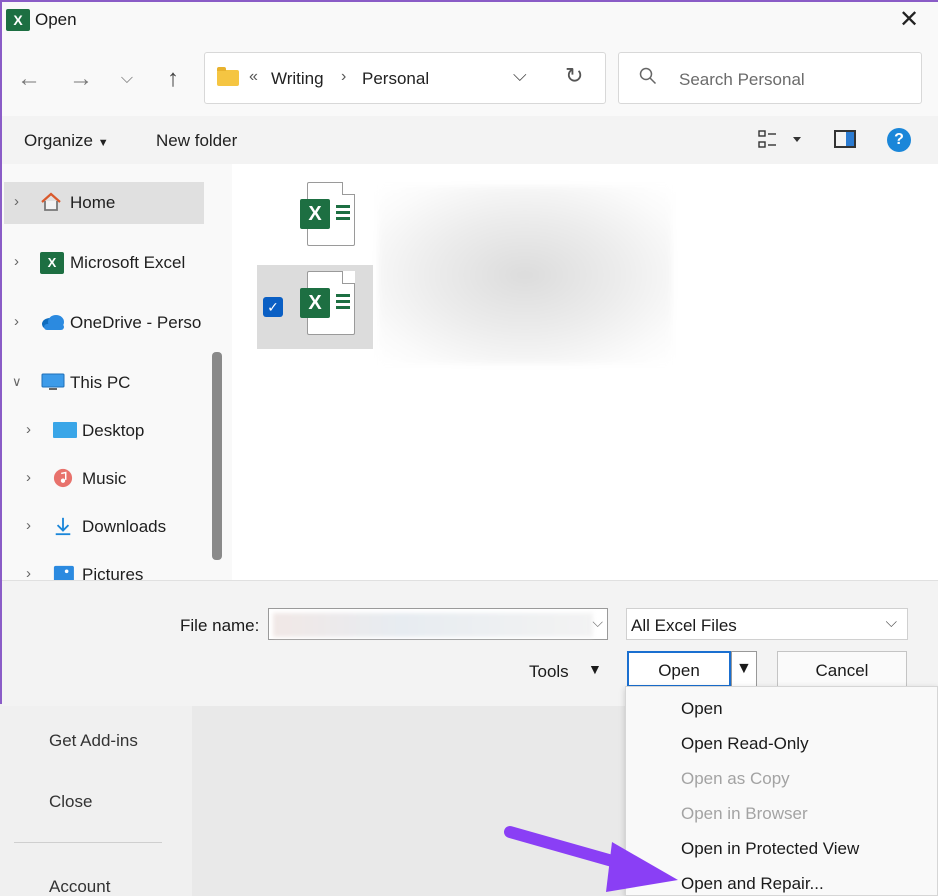 This screenshot has width=938, height=896. What do you see at coordinates (297, 79) in the screenshot?
I see `breadcrumb-writing: Writing` at bounding box center [297, 79].